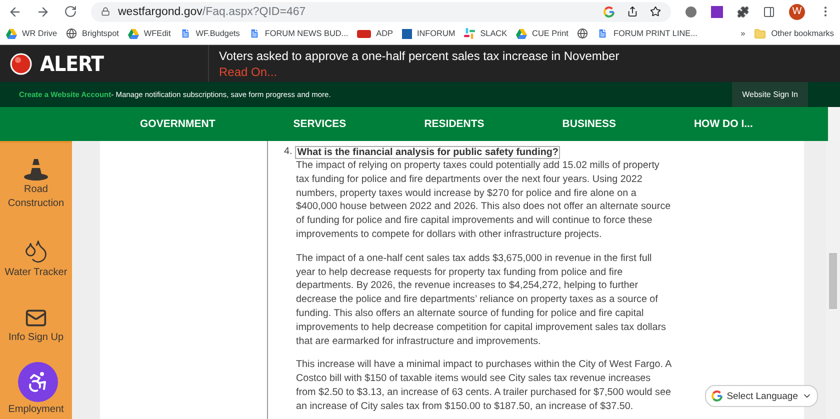 The image size is (840, 419). I want to click on nav-link: BUSINESS, so click(589, 124).